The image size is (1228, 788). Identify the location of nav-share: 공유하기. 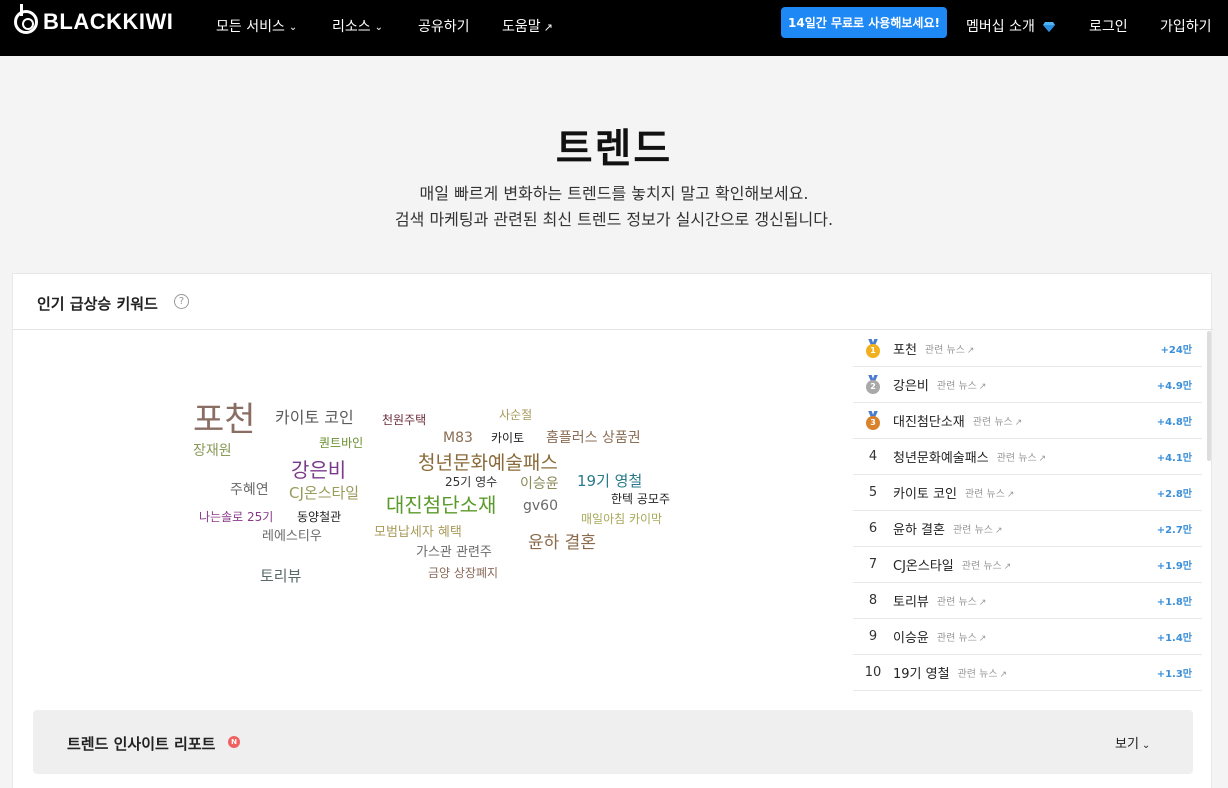
(444, 26).